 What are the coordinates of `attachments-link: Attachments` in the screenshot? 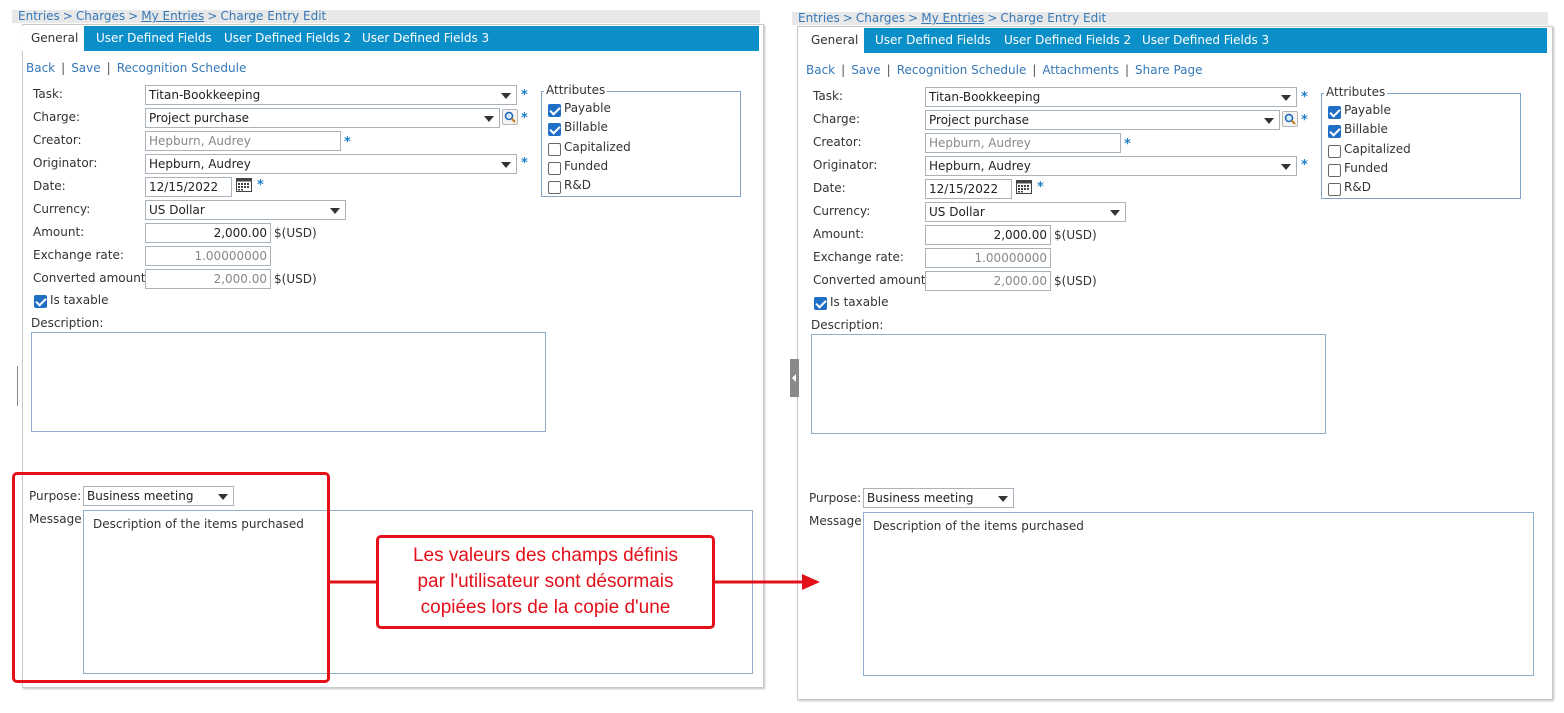 It's located at (1080, 70).